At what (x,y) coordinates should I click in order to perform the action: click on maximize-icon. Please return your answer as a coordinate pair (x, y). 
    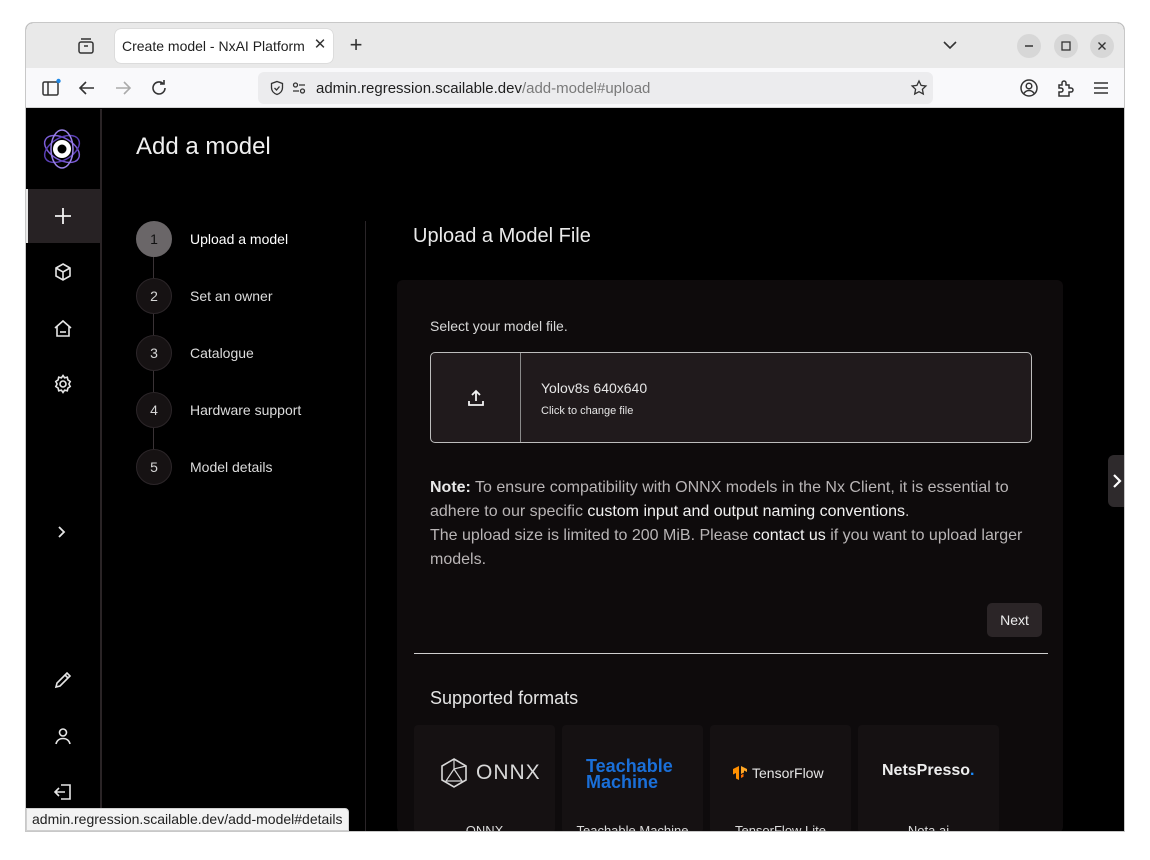
    Looking at the image, I should click on (1066, 46).